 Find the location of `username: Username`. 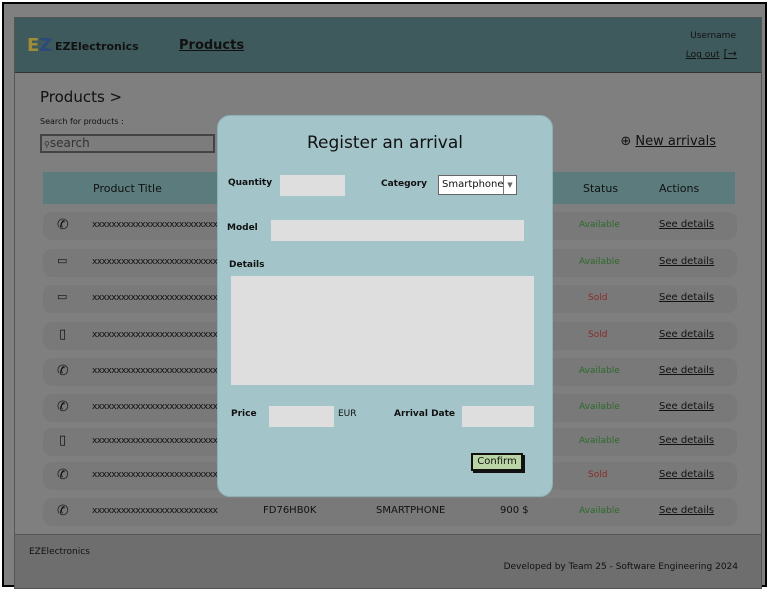

username: Username is located at coordinates (713, 36).